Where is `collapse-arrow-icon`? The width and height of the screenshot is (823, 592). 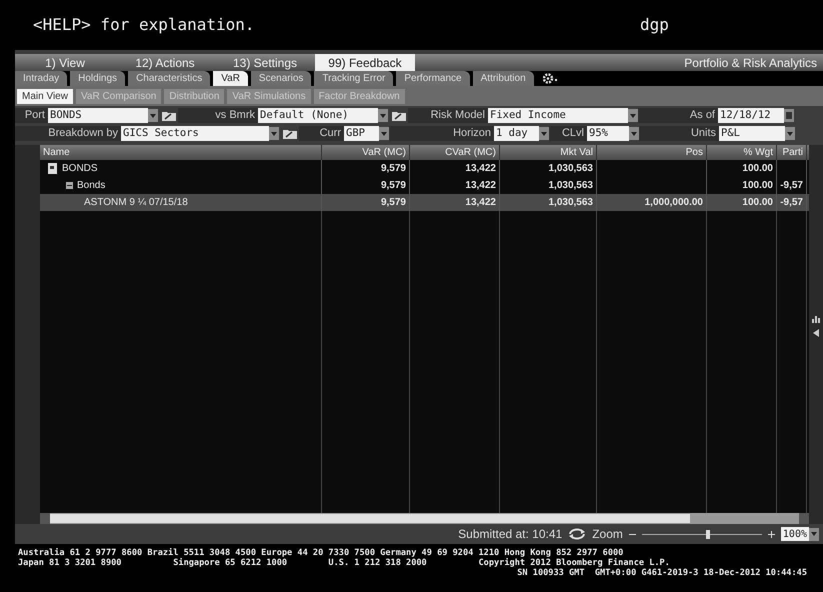
collapse-arrow-icon is located at coordinates (816, 333).